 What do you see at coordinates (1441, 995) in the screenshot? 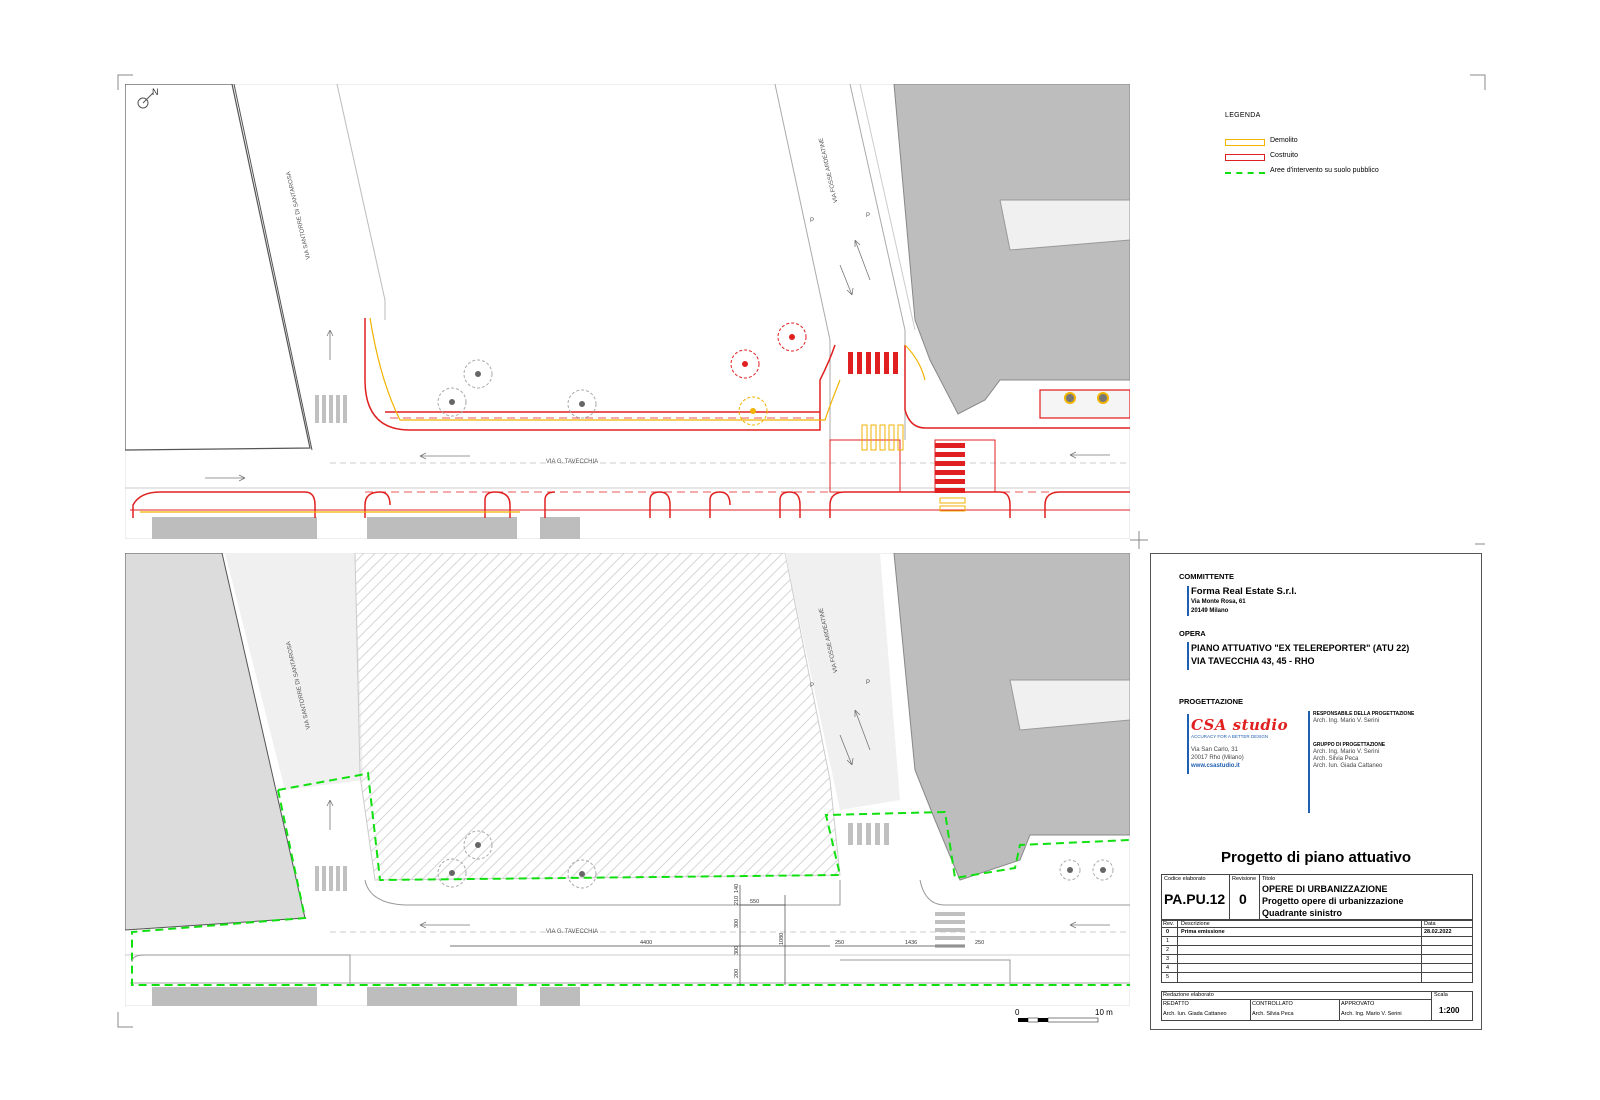
I see `scala-label: Scala` at bounding box center [1441, 995].